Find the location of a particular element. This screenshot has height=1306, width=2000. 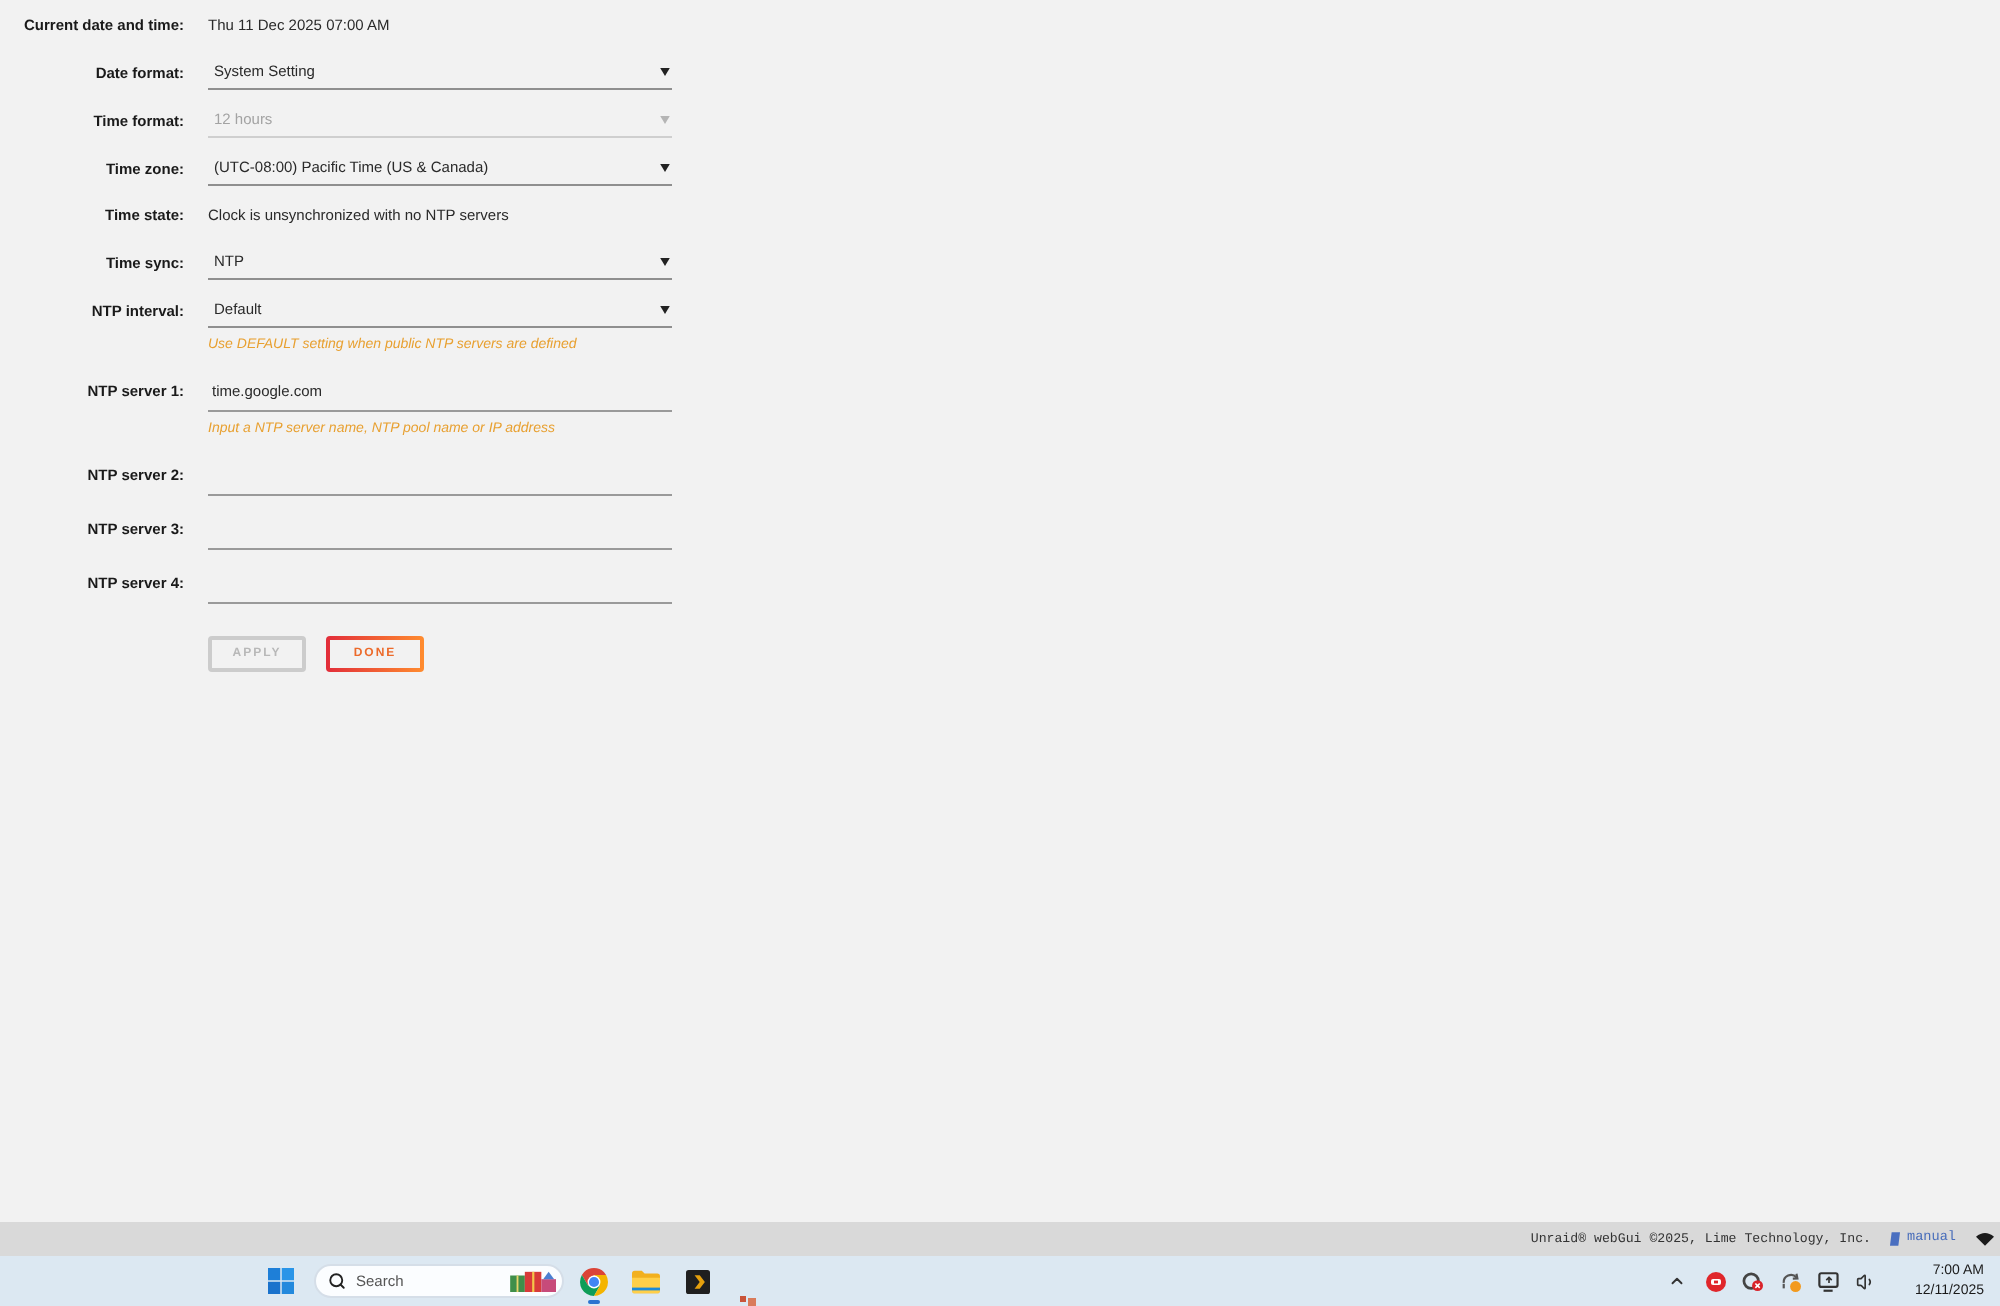

sync-icon is located at coordinates (1791, 1281).